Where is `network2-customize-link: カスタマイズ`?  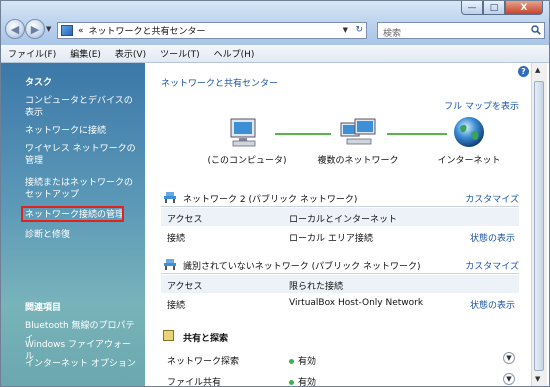
network2-customize-link: カスタマイズ is located at coordinates (492, 265).